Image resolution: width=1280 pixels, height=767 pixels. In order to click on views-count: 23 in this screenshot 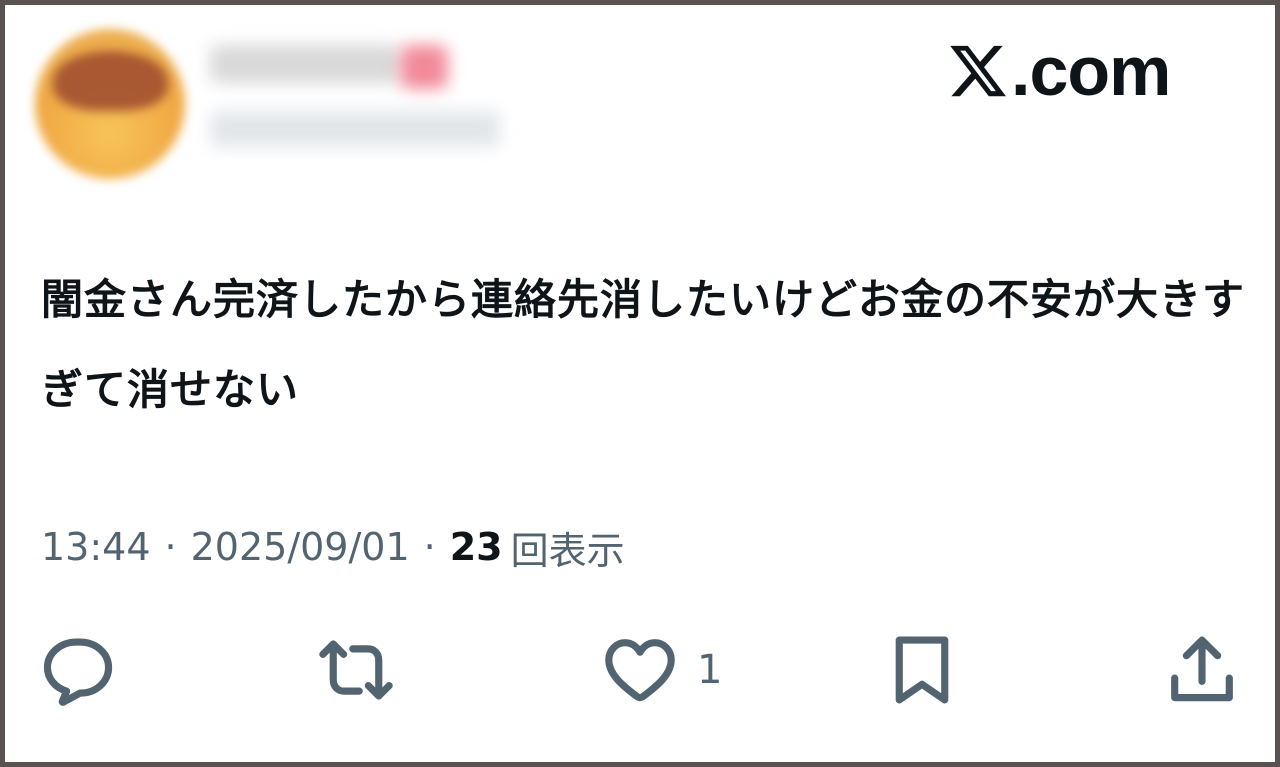, I will do `click(476, 547)`.